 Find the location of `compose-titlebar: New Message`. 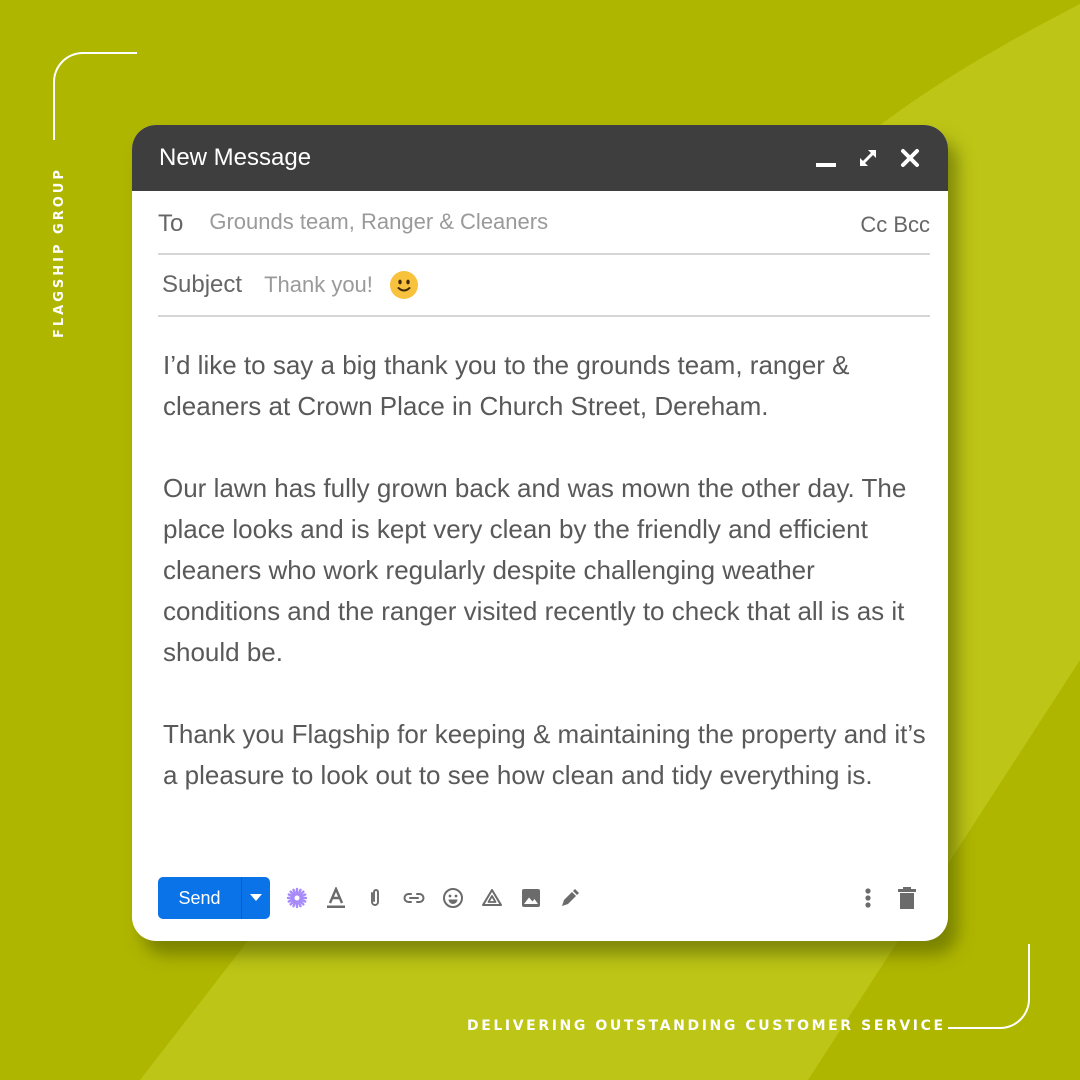

compose-titlebar: New Message is located at coordinates (540, 158).